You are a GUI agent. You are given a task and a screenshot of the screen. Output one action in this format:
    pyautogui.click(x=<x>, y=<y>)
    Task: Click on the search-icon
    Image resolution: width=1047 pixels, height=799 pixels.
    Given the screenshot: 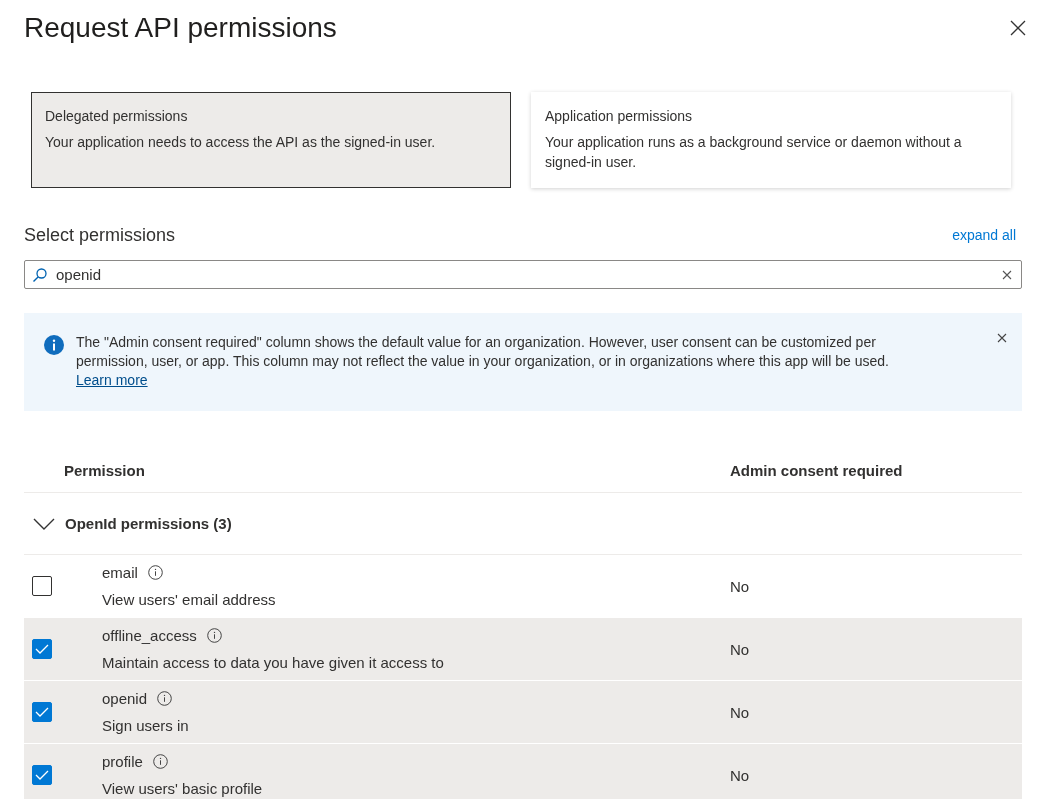 What is the action you would take?
    pyautogui.click(x=40, y=275)
    